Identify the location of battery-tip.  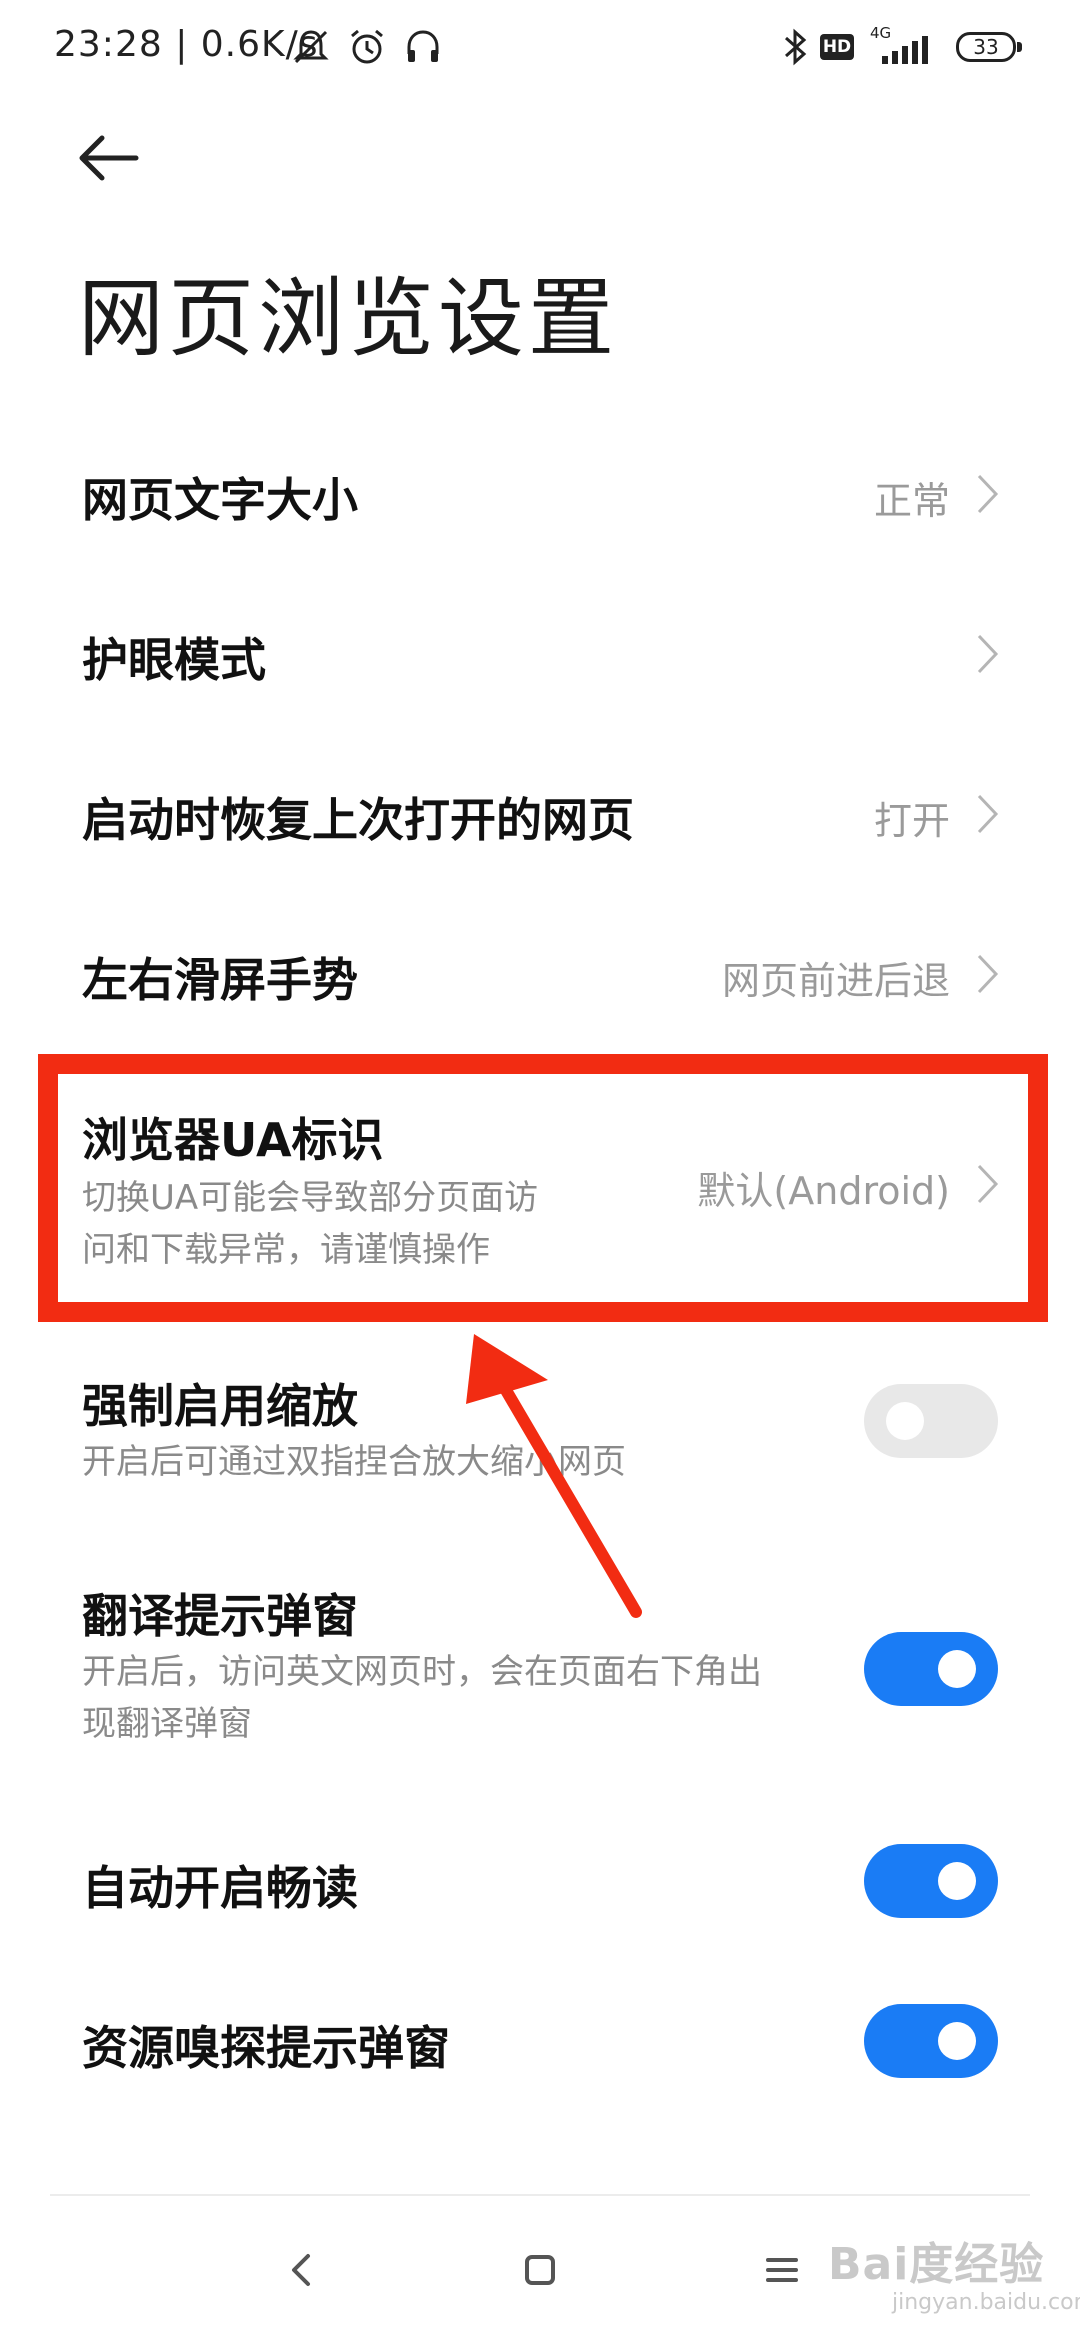
(1019, 47).